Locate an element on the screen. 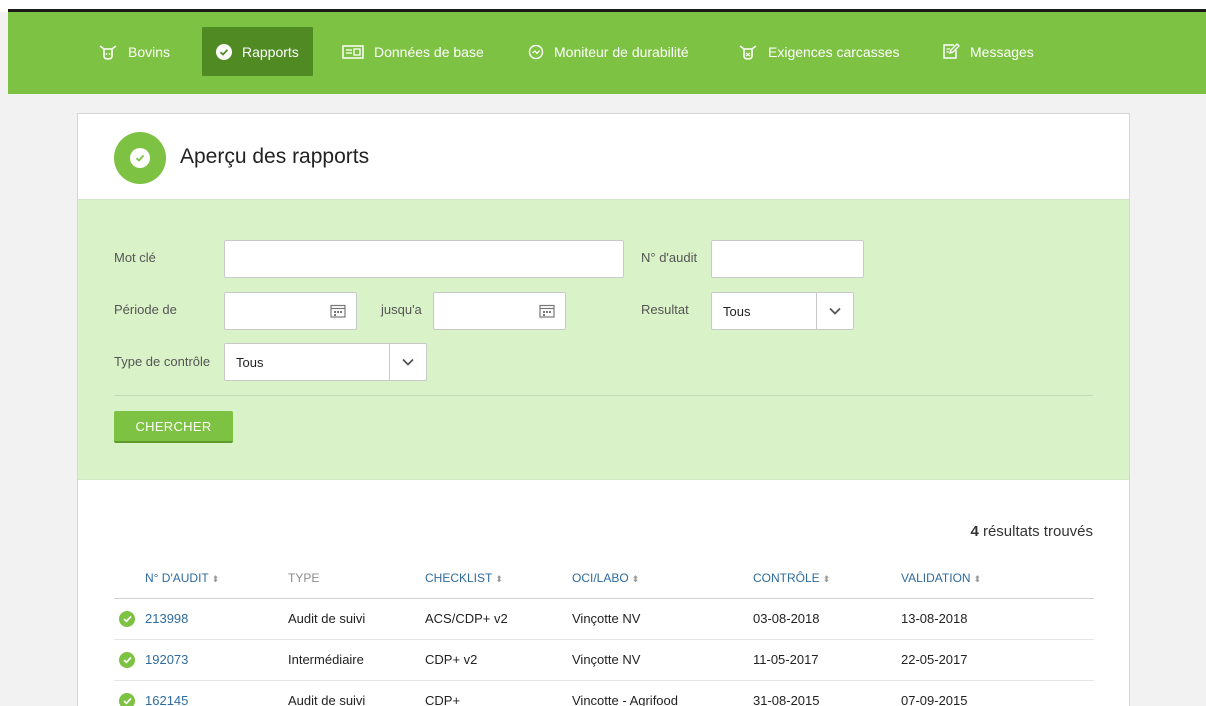  nav-item-donnees-de-base: Données de base is located at coordinates (413, 51).